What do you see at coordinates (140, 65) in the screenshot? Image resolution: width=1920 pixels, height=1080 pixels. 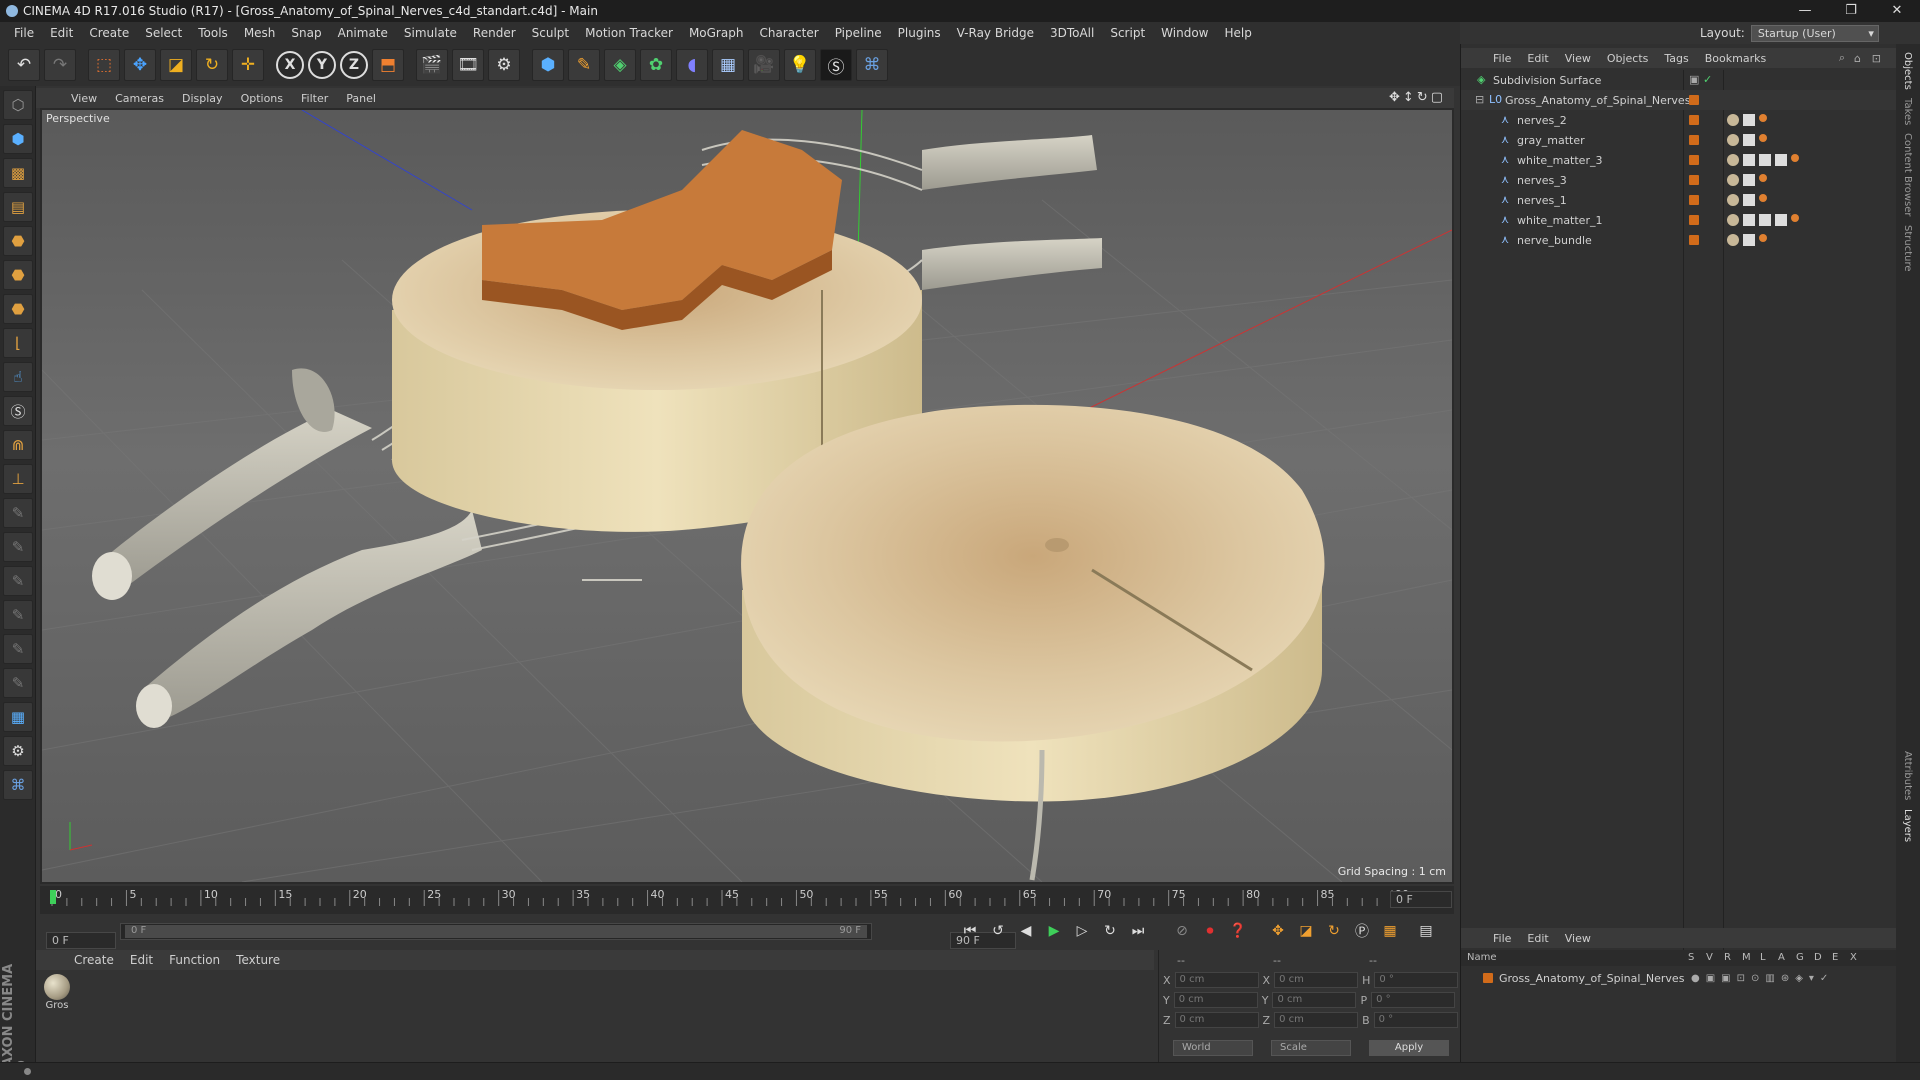 I see `move-icon: ✥` at bounding box center [140, 65].